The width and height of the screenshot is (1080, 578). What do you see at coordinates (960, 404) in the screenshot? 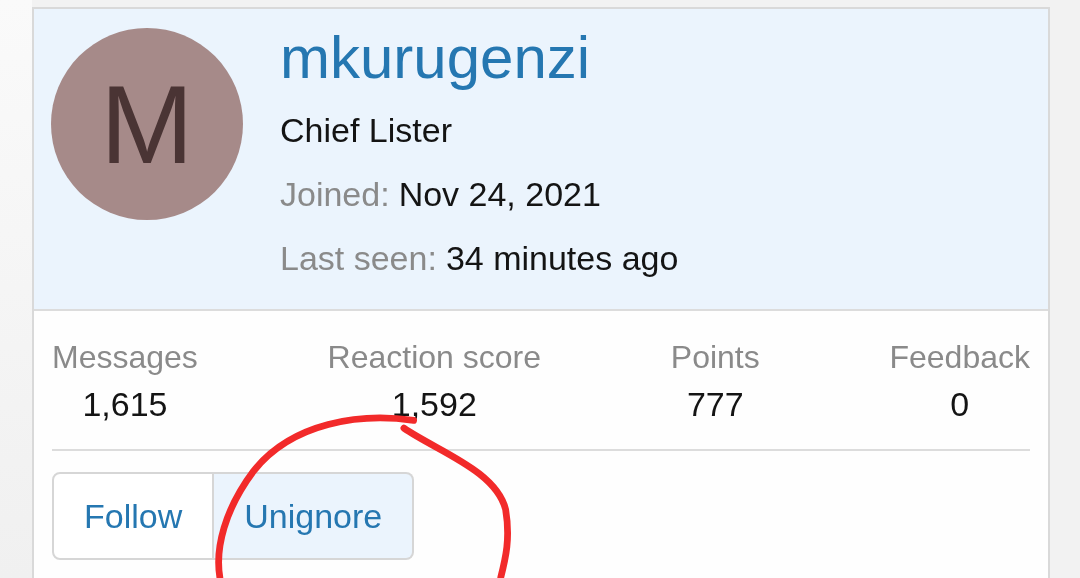
I see `stat-value: 0` at bounding box center [960, 404].